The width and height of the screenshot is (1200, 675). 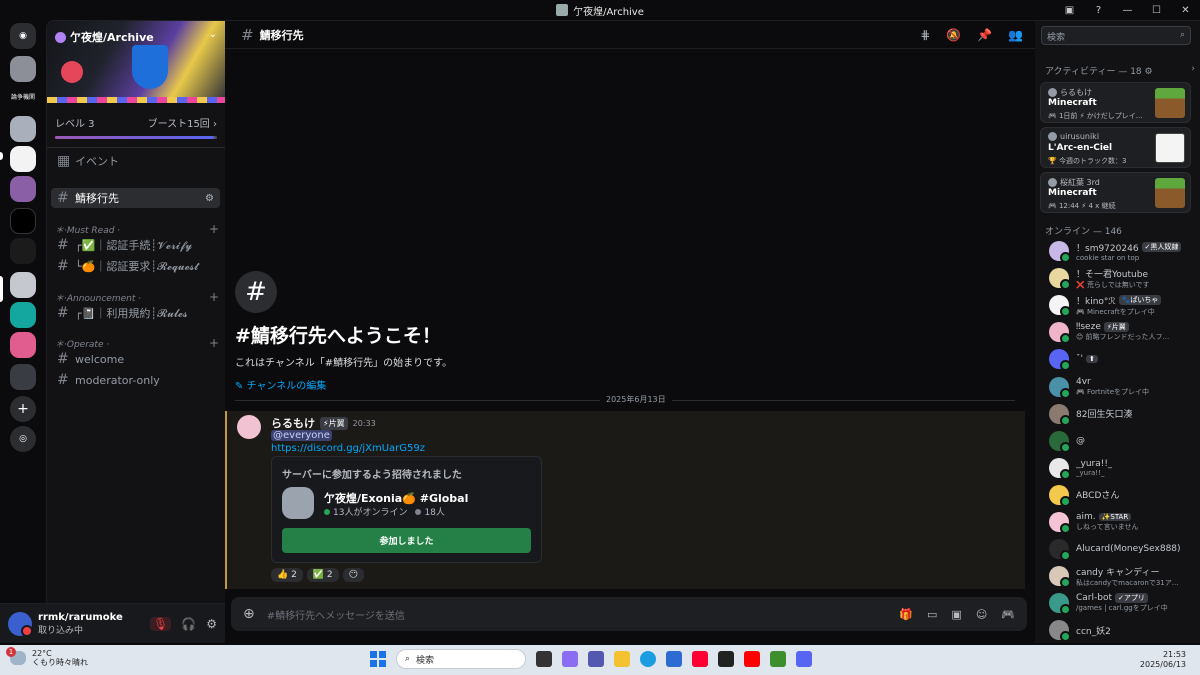 What do you see at coordinates (622, 659) in the screenshot?
I see `explorer-icon` at bounding box center [622, 659].